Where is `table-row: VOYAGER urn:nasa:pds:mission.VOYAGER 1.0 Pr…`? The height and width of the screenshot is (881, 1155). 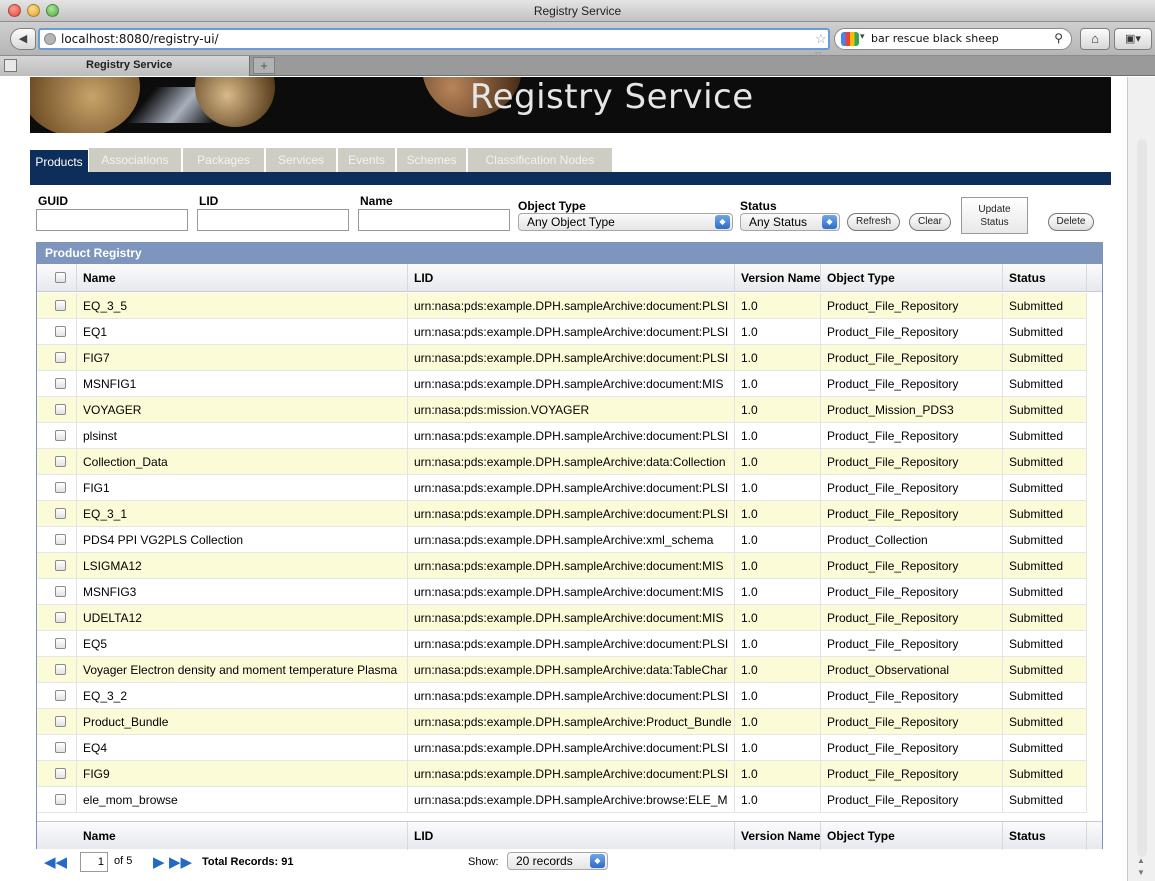
table-row: VOYAGER urn:nasa:pds:mission.VOYAGER 1.0 Pr… is located at coordinates (562, 410).